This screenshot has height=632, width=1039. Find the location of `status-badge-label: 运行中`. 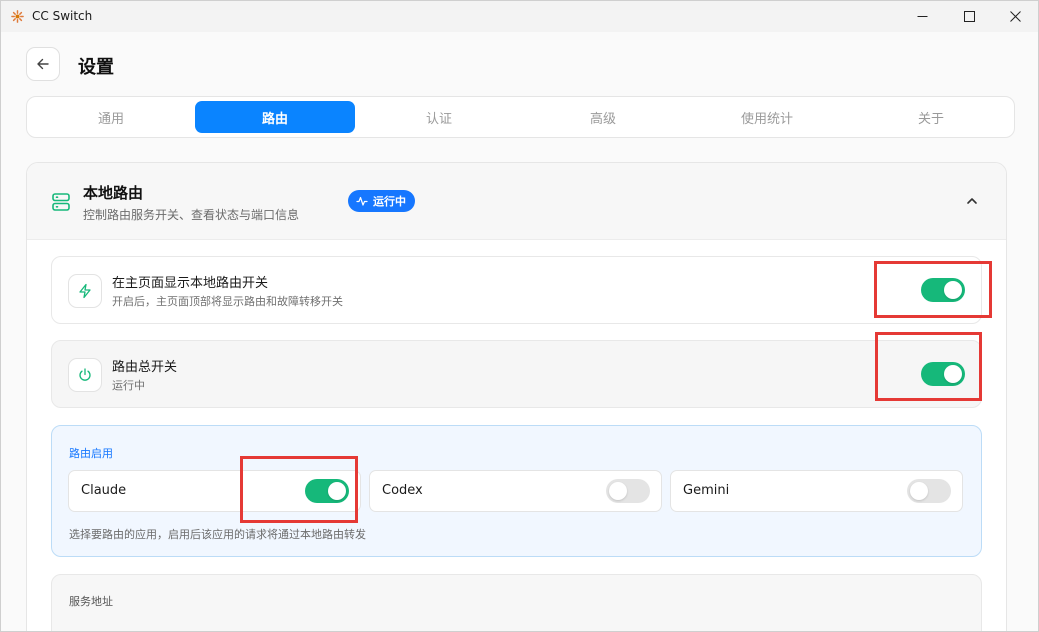

status-badge-label: 运行中 is located at coordinates (389, 201).